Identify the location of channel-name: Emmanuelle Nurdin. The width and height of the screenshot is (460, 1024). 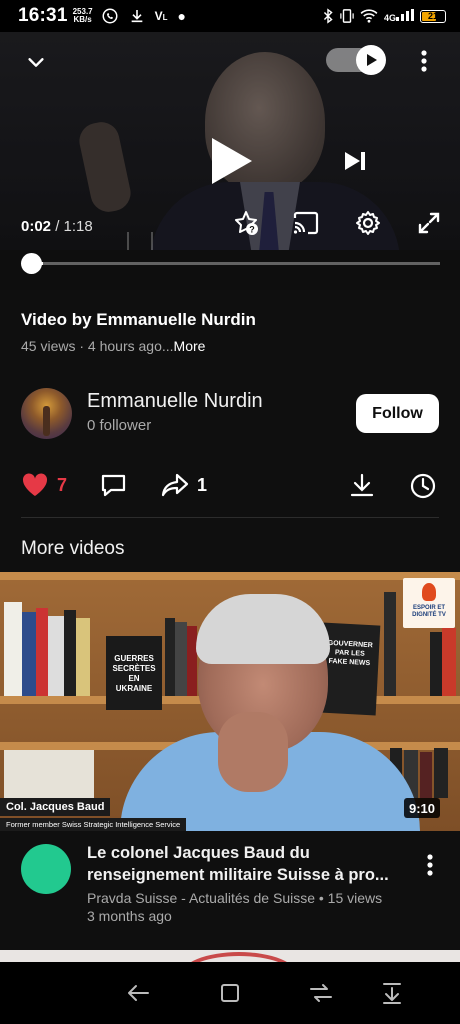
(175, 401).